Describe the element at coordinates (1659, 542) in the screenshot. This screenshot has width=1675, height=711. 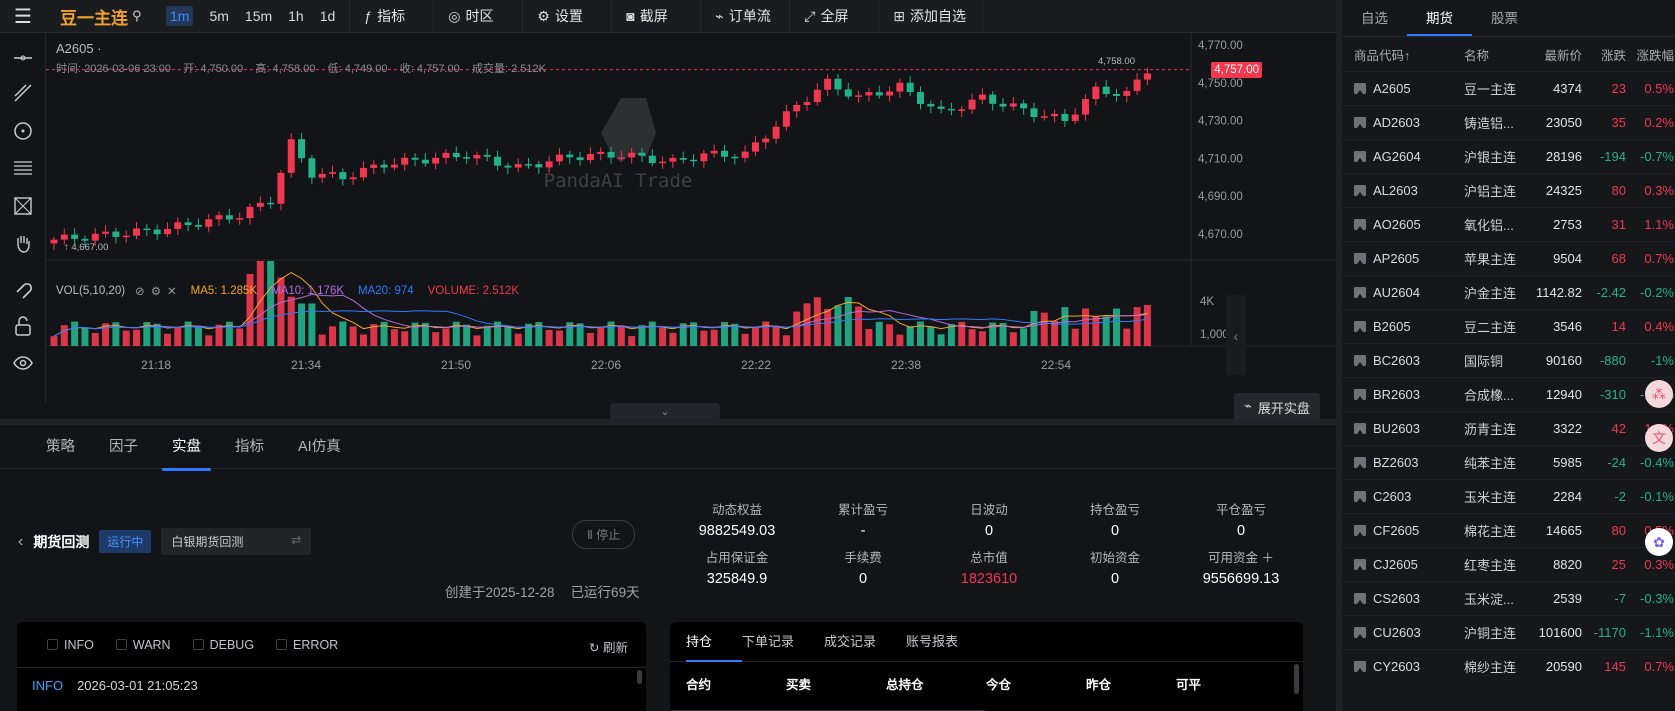
I see `ai-brain-icon: ✿` at that location.